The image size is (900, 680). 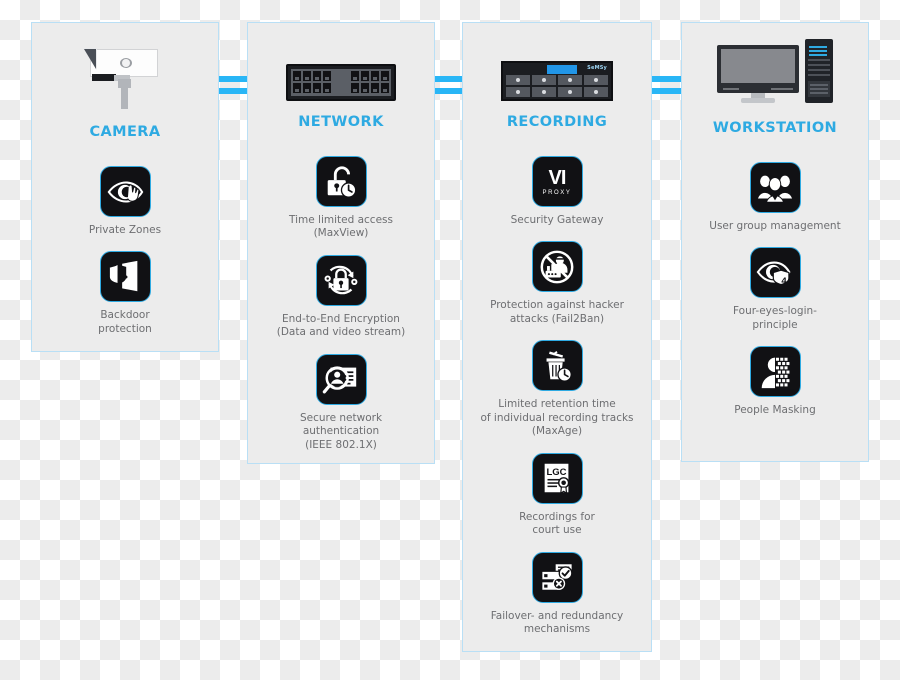 I want to click on item-label: People Masking, so click(x=775, y=410).